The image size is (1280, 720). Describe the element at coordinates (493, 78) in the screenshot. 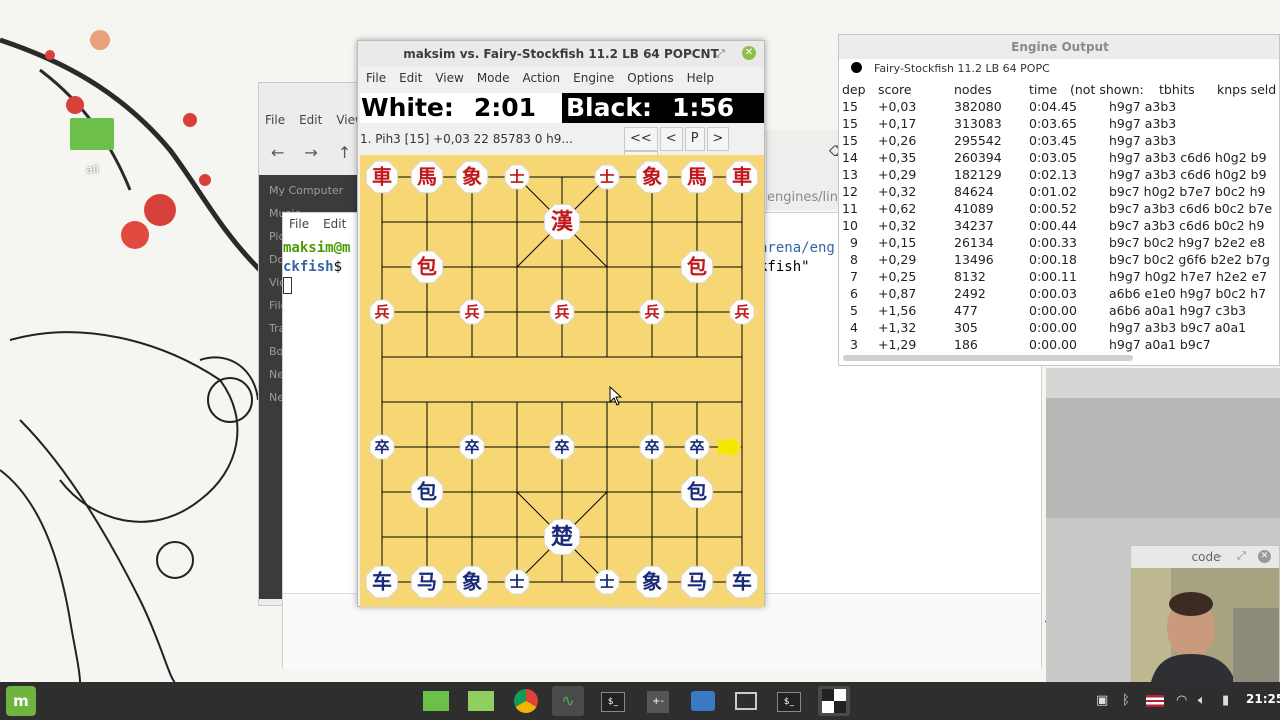

I see `menu-mode: Mode` at that location.